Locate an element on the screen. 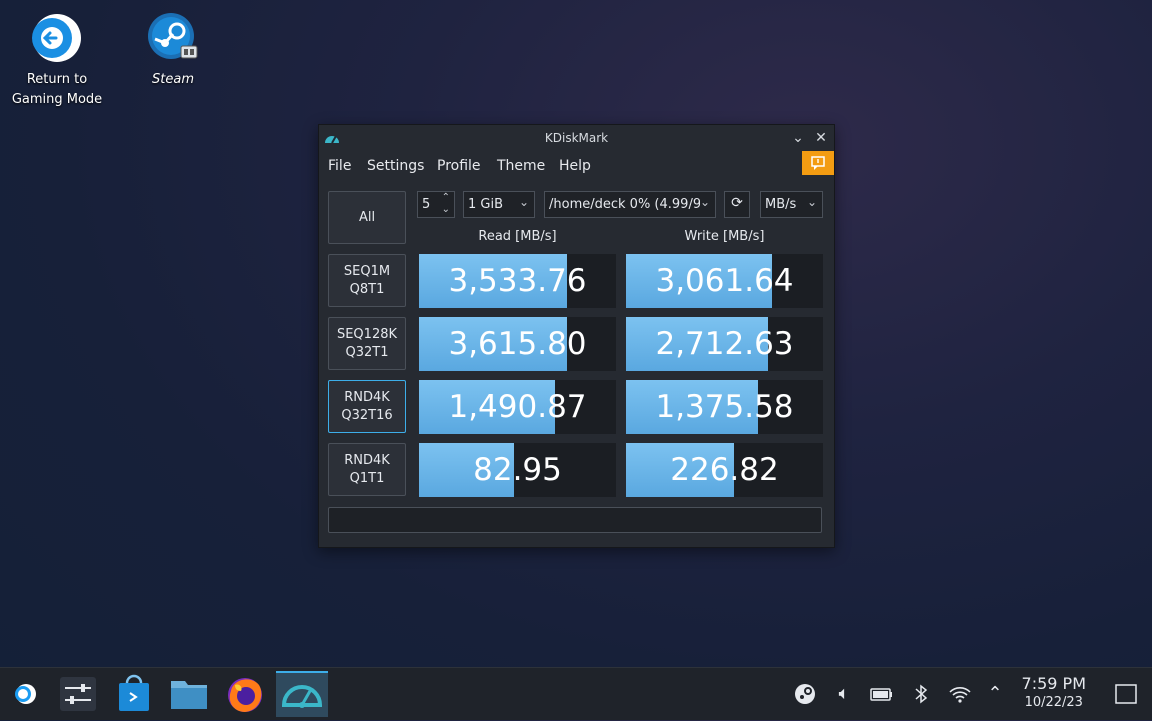 The width and height of the screenshot is (1152, 721). taskbar: 🔈︎ ⌃ 7:59 PM 10/22/23 is located at coordinates (576, 693).